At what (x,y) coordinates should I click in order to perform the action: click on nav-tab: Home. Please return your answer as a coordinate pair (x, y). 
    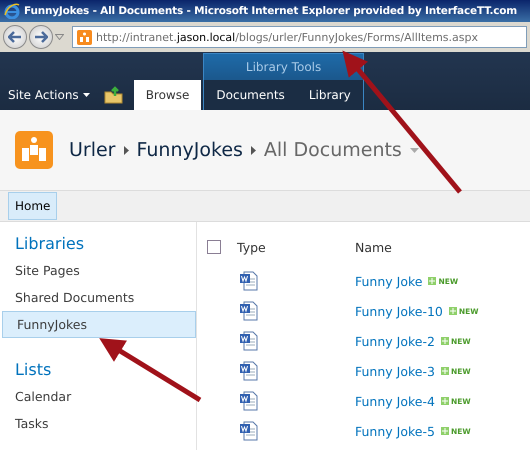
    Looking at the image, I should click on (33, 206).